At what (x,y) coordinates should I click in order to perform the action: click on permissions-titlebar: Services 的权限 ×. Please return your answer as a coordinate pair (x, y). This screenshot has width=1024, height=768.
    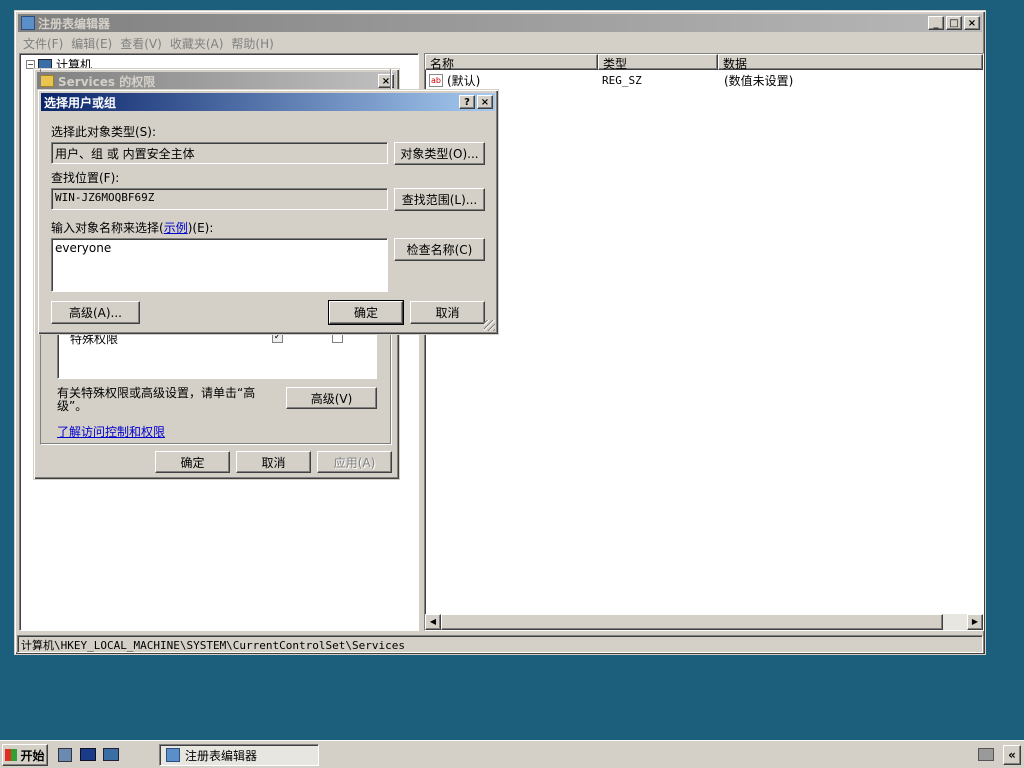
    Looking at the image, I should click on (216, 81).